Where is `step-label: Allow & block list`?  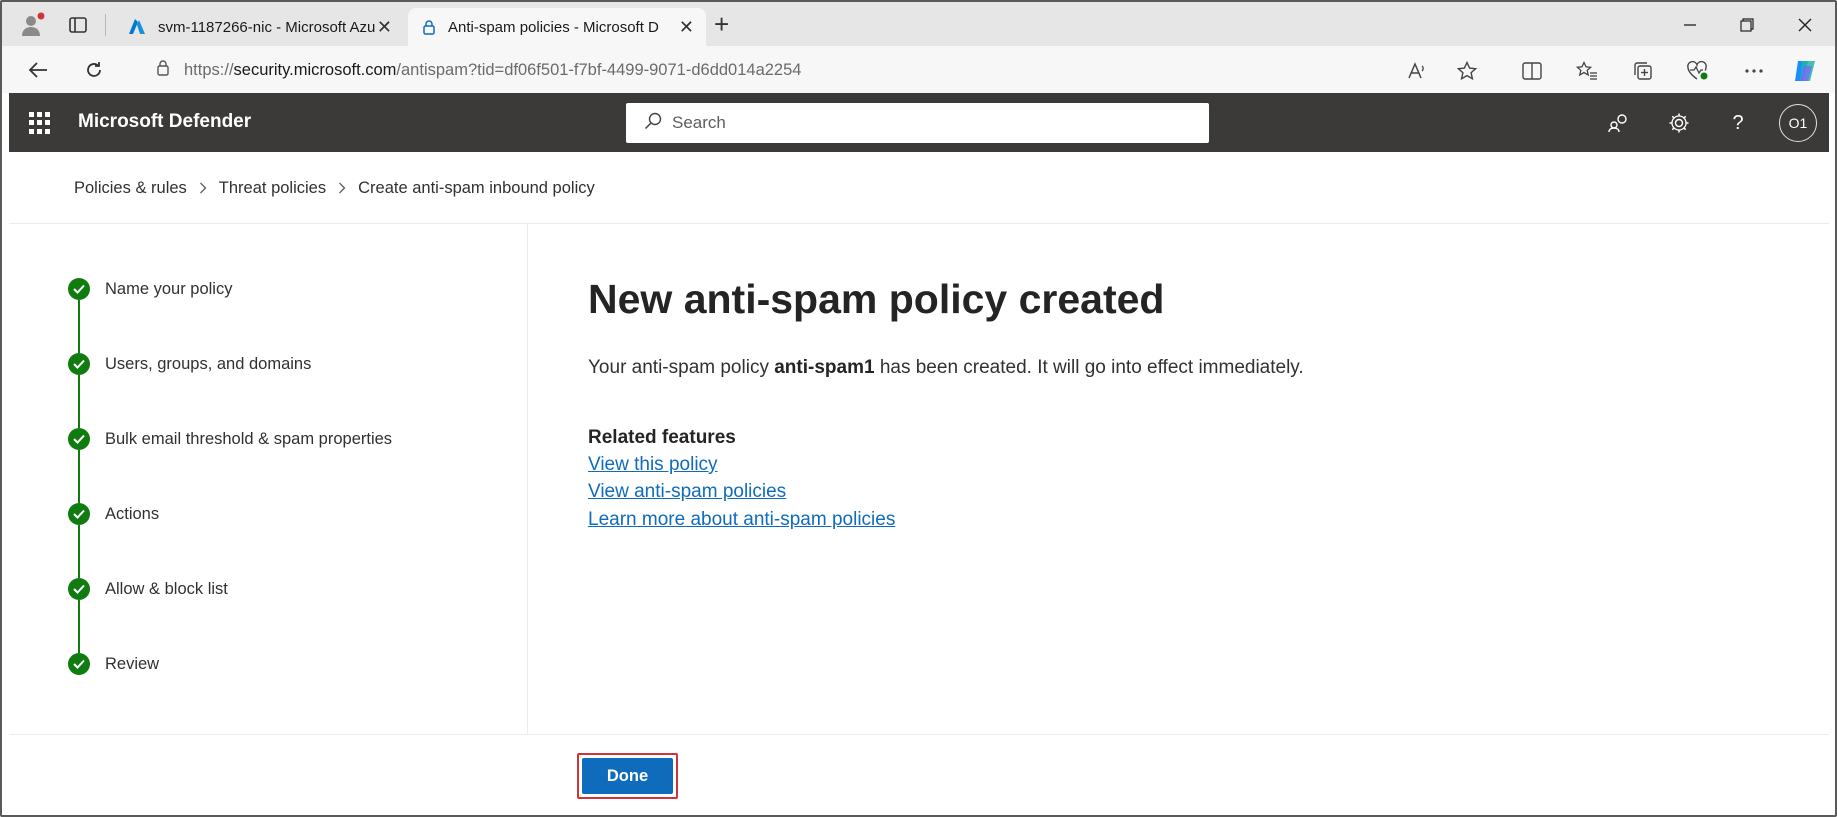 step-label: Allow & block list is located at coordinates (166, 589).